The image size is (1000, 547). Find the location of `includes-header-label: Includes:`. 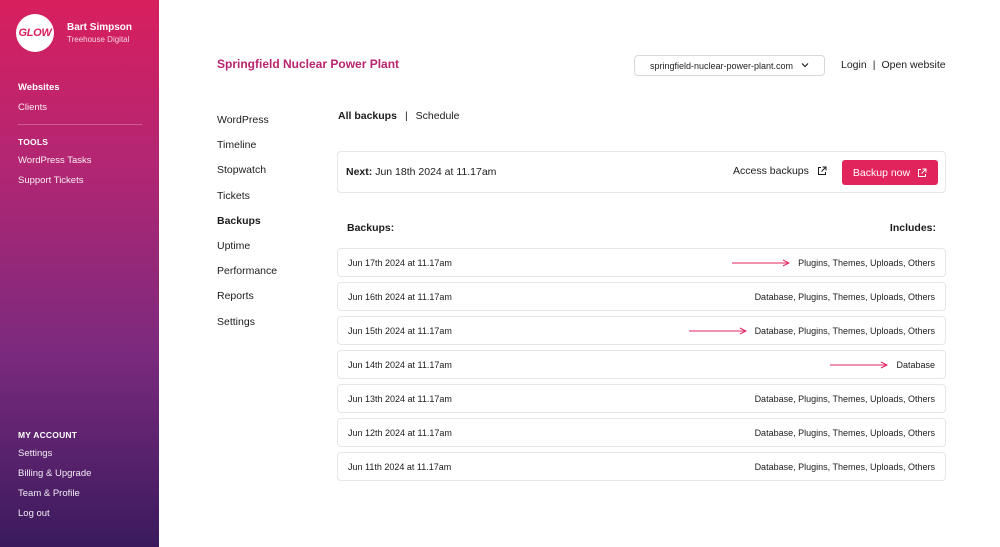

includes-header-label: Includes: is located at coordinates (912, 228).